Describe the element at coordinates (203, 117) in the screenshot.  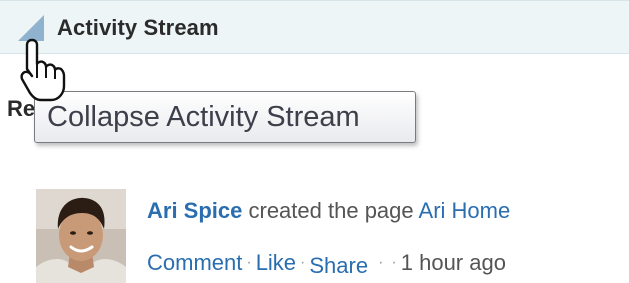
I see `tooltip-text: Collapse Activity Stream` at that location.